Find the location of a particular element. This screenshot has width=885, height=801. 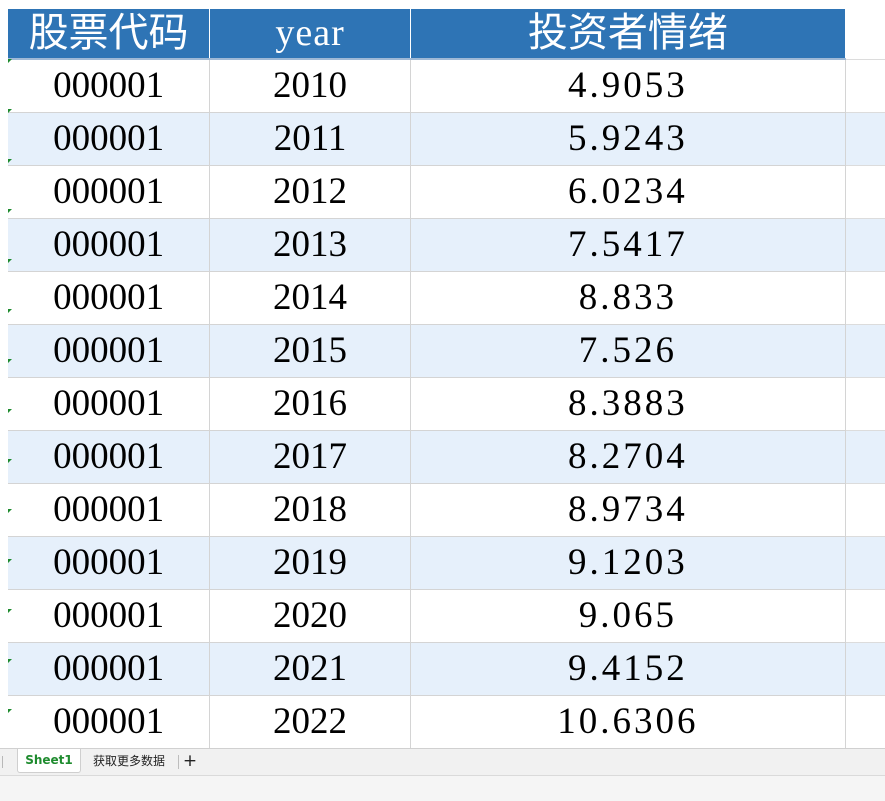

table-row: 000001 2013 7.5417 is located at coordinates (446, 245).